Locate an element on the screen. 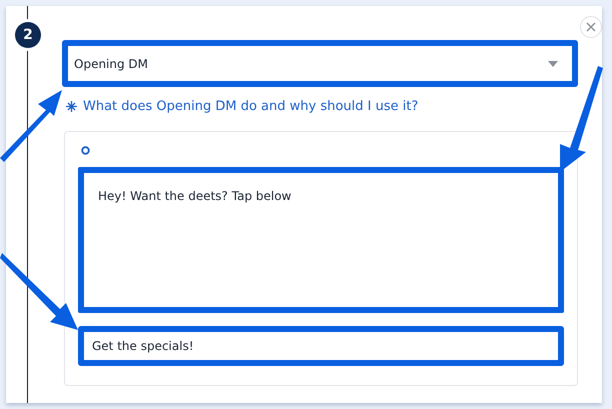 This screenshot has width=612, height=409. button-label-field: Get the specials! is located at coordinates (321, 346).